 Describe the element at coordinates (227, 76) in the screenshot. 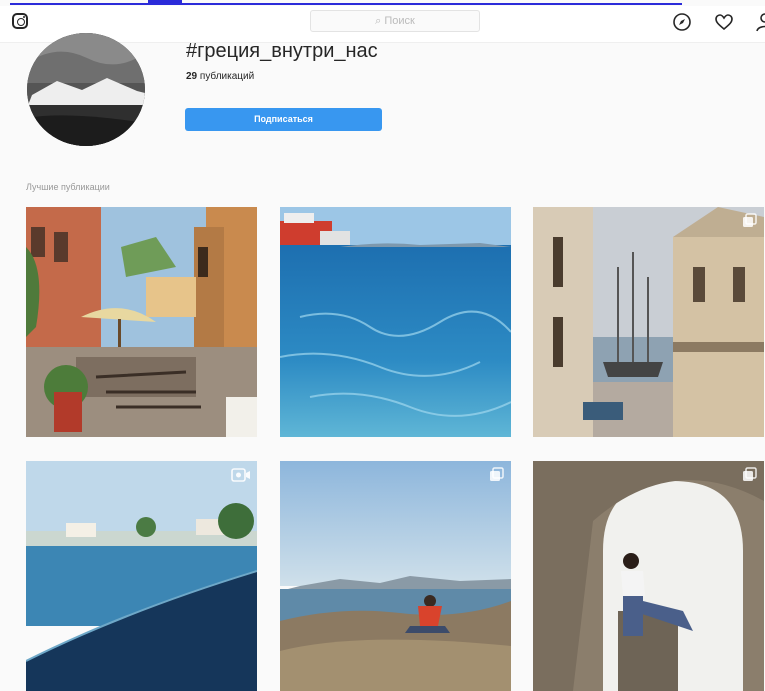

I see `post-count-label: публикаций` at that location.